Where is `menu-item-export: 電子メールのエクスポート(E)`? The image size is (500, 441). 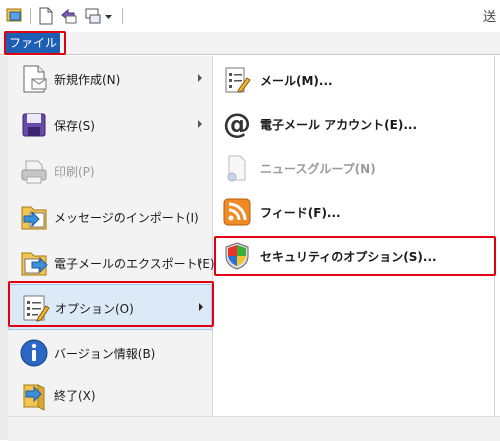
menu-item-export: 電子メールのエクスポート(E) is located at coordinates (111, 263).